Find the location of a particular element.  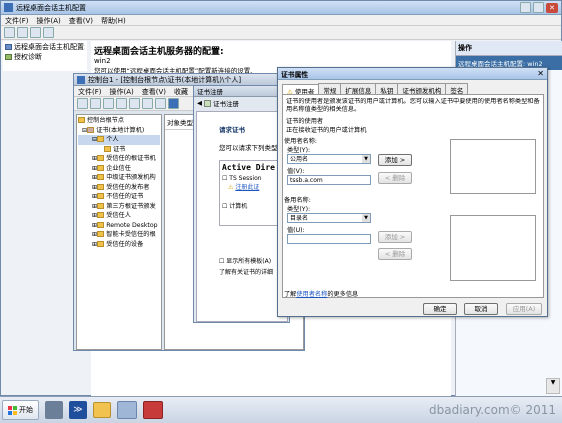

page-title: 远程桌面会话主机服务器的配置: is located at coordinates (159, 52).